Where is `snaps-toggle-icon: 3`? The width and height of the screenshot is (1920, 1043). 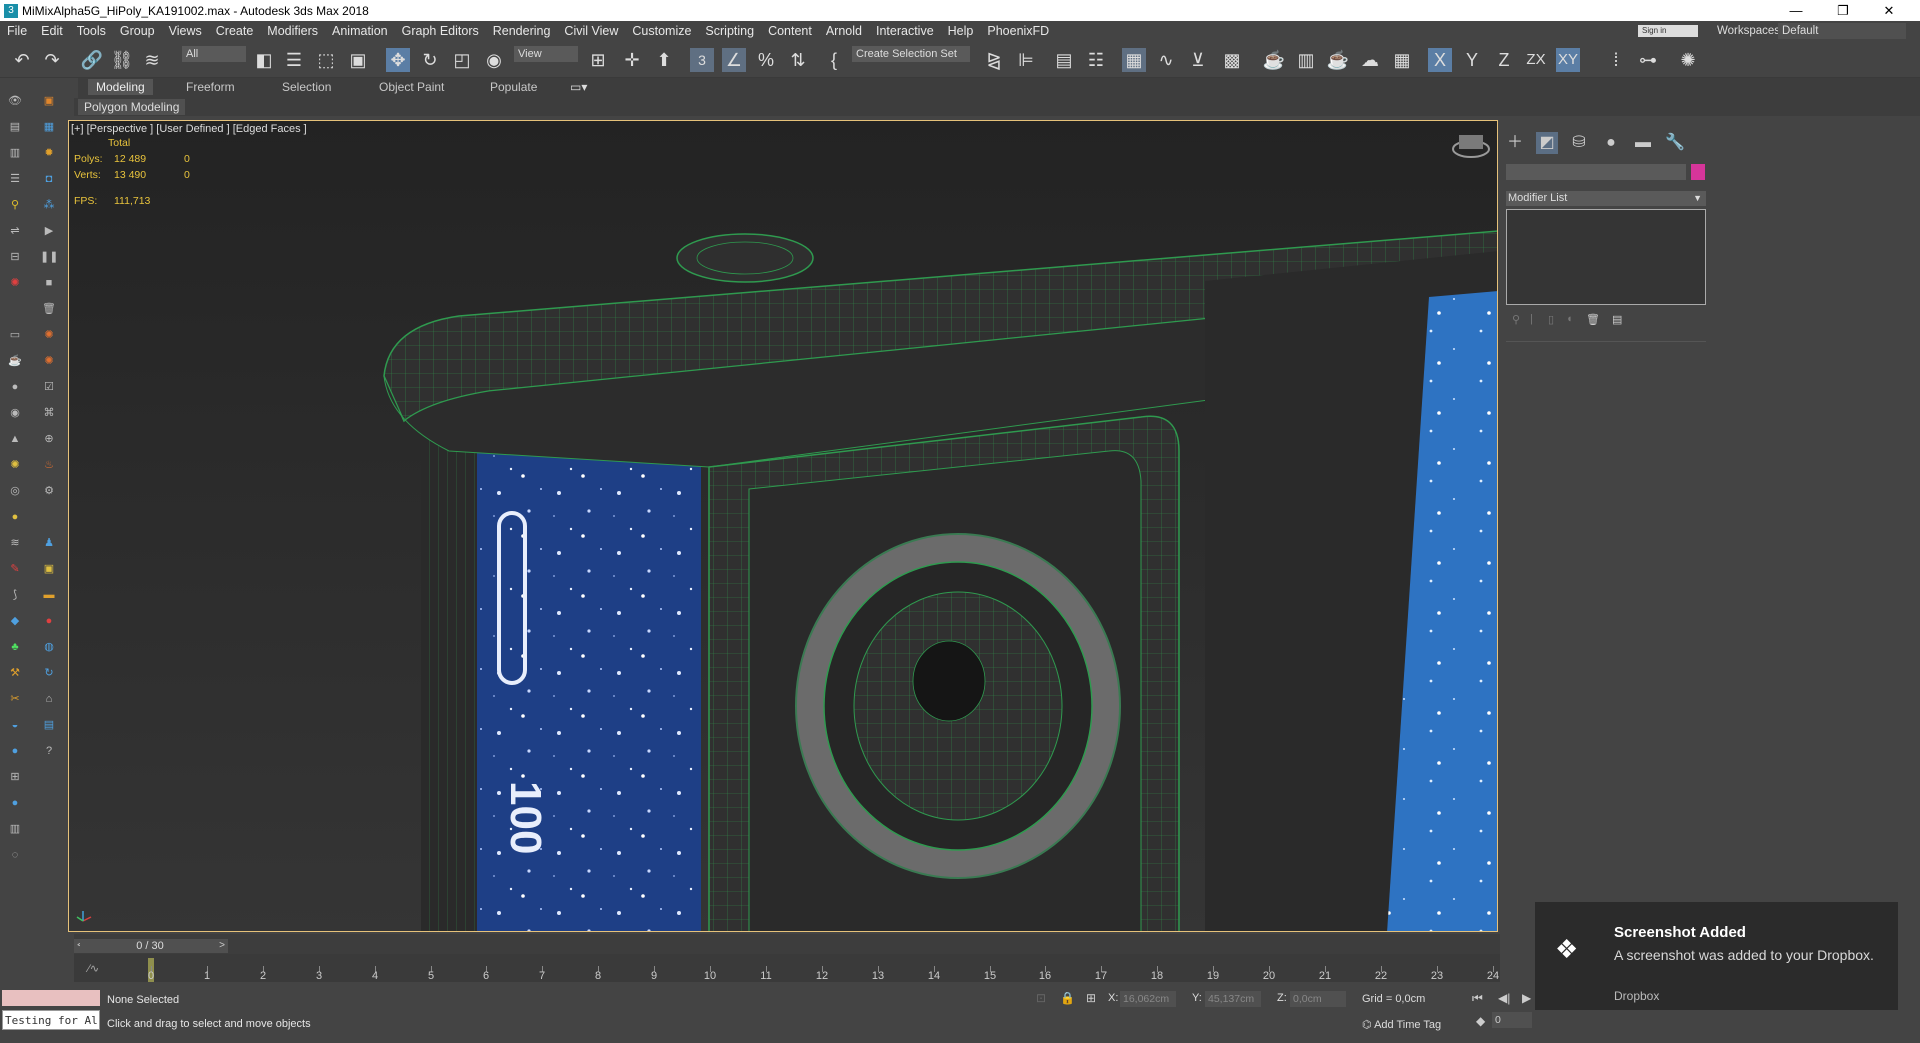 snaps-toggle-icon: 3 is located at coordinates (702, 60).